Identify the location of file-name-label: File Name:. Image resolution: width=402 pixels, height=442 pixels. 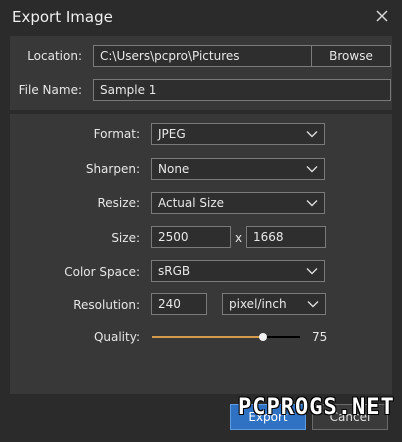
(50, 90).